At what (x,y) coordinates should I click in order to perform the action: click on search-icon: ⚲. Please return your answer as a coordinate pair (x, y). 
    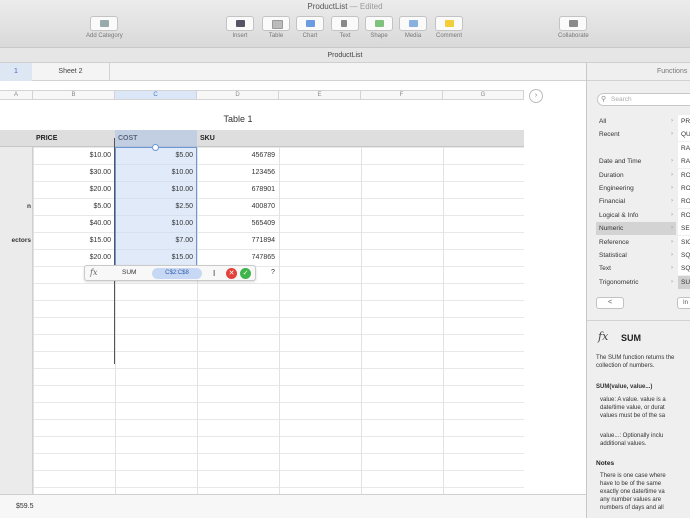
    Looking at the image, I should click on (604, 99).